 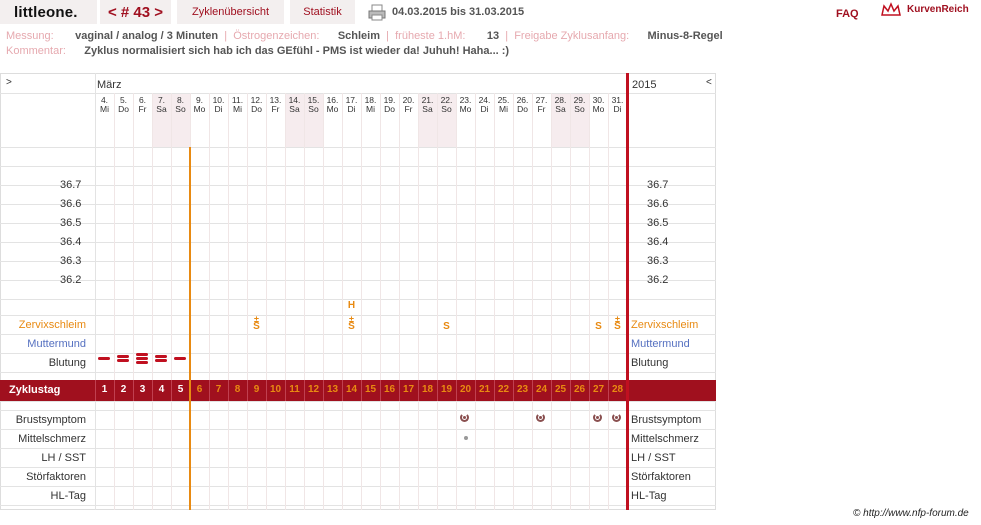 I want to click on cycle-day-number: 14, so click(x=351, y=389).